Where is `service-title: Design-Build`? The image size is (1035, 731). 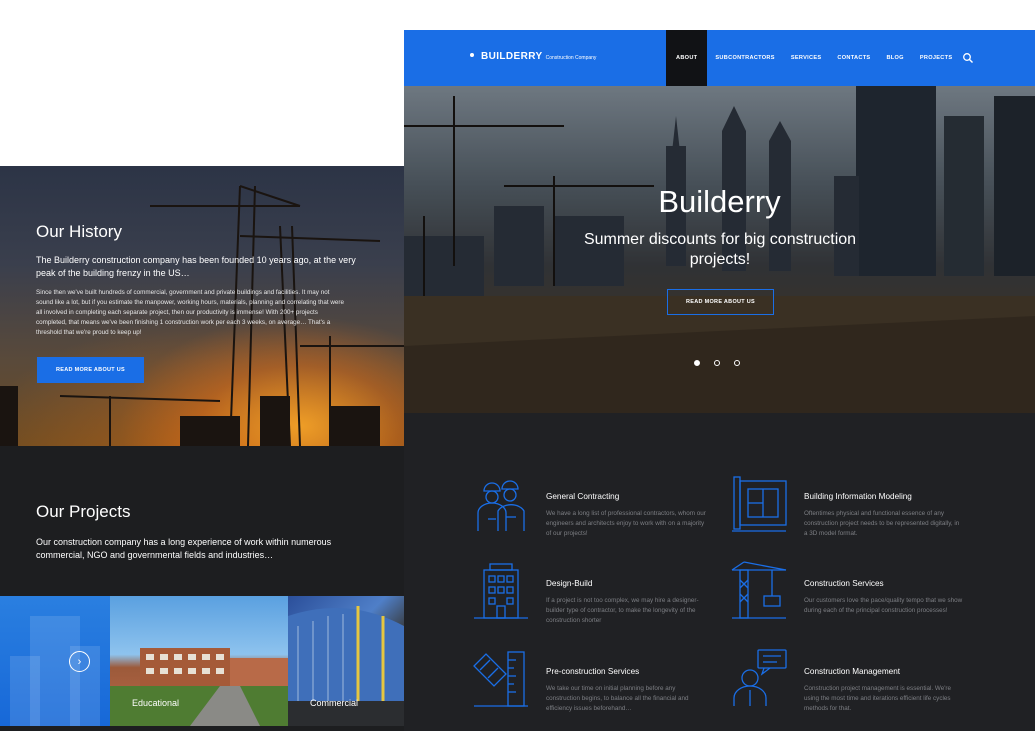
service-title: Design-Build is located at coordinates (569, 583).